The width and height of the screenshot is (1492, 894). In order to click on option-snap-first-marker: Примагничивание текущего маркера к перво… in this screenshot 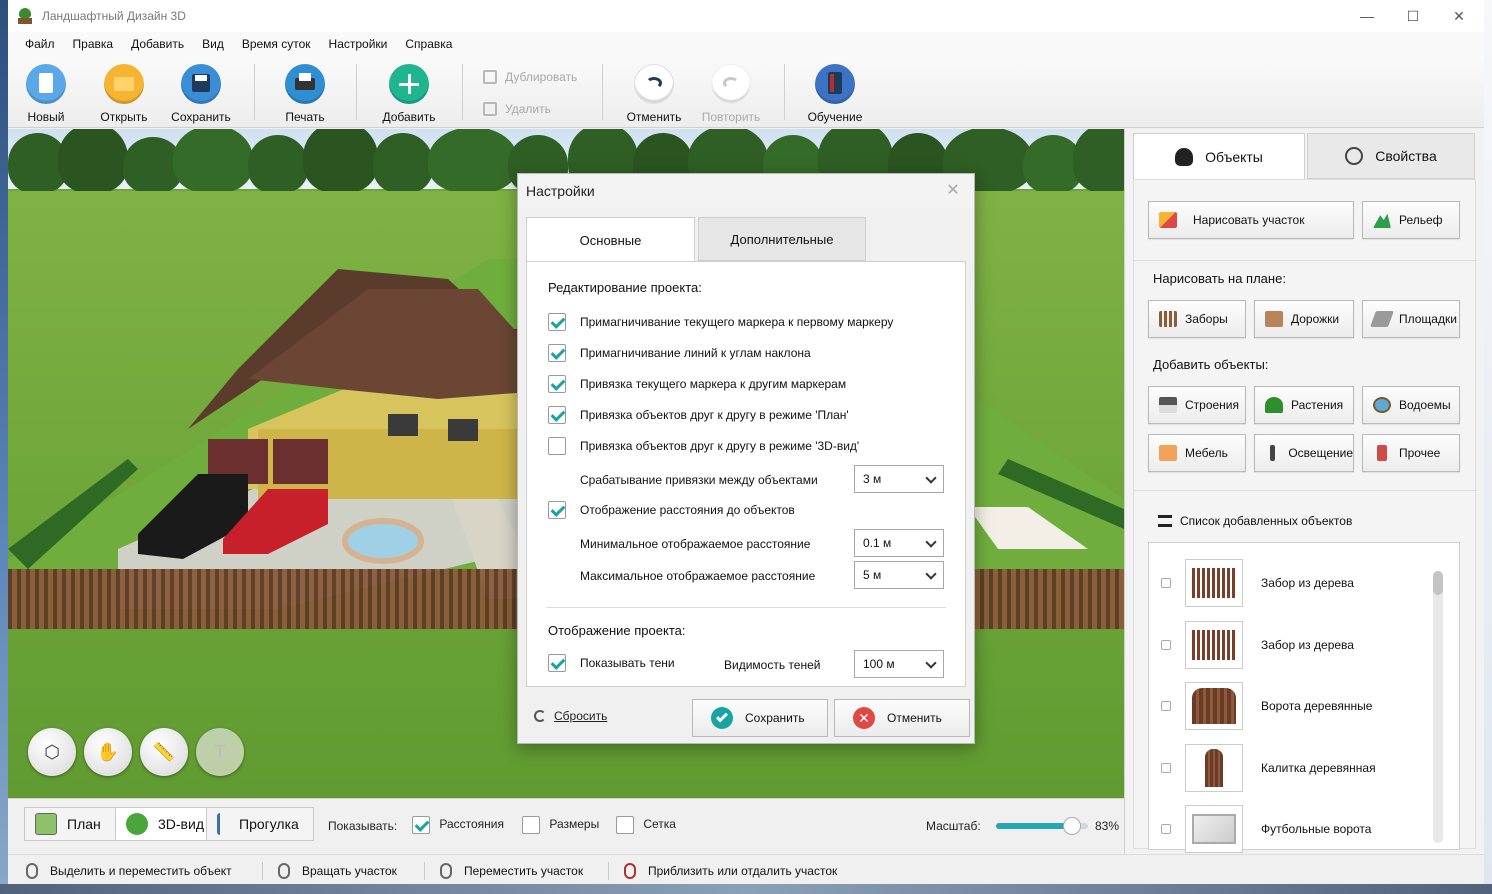, I will do `click(720, 322)`.